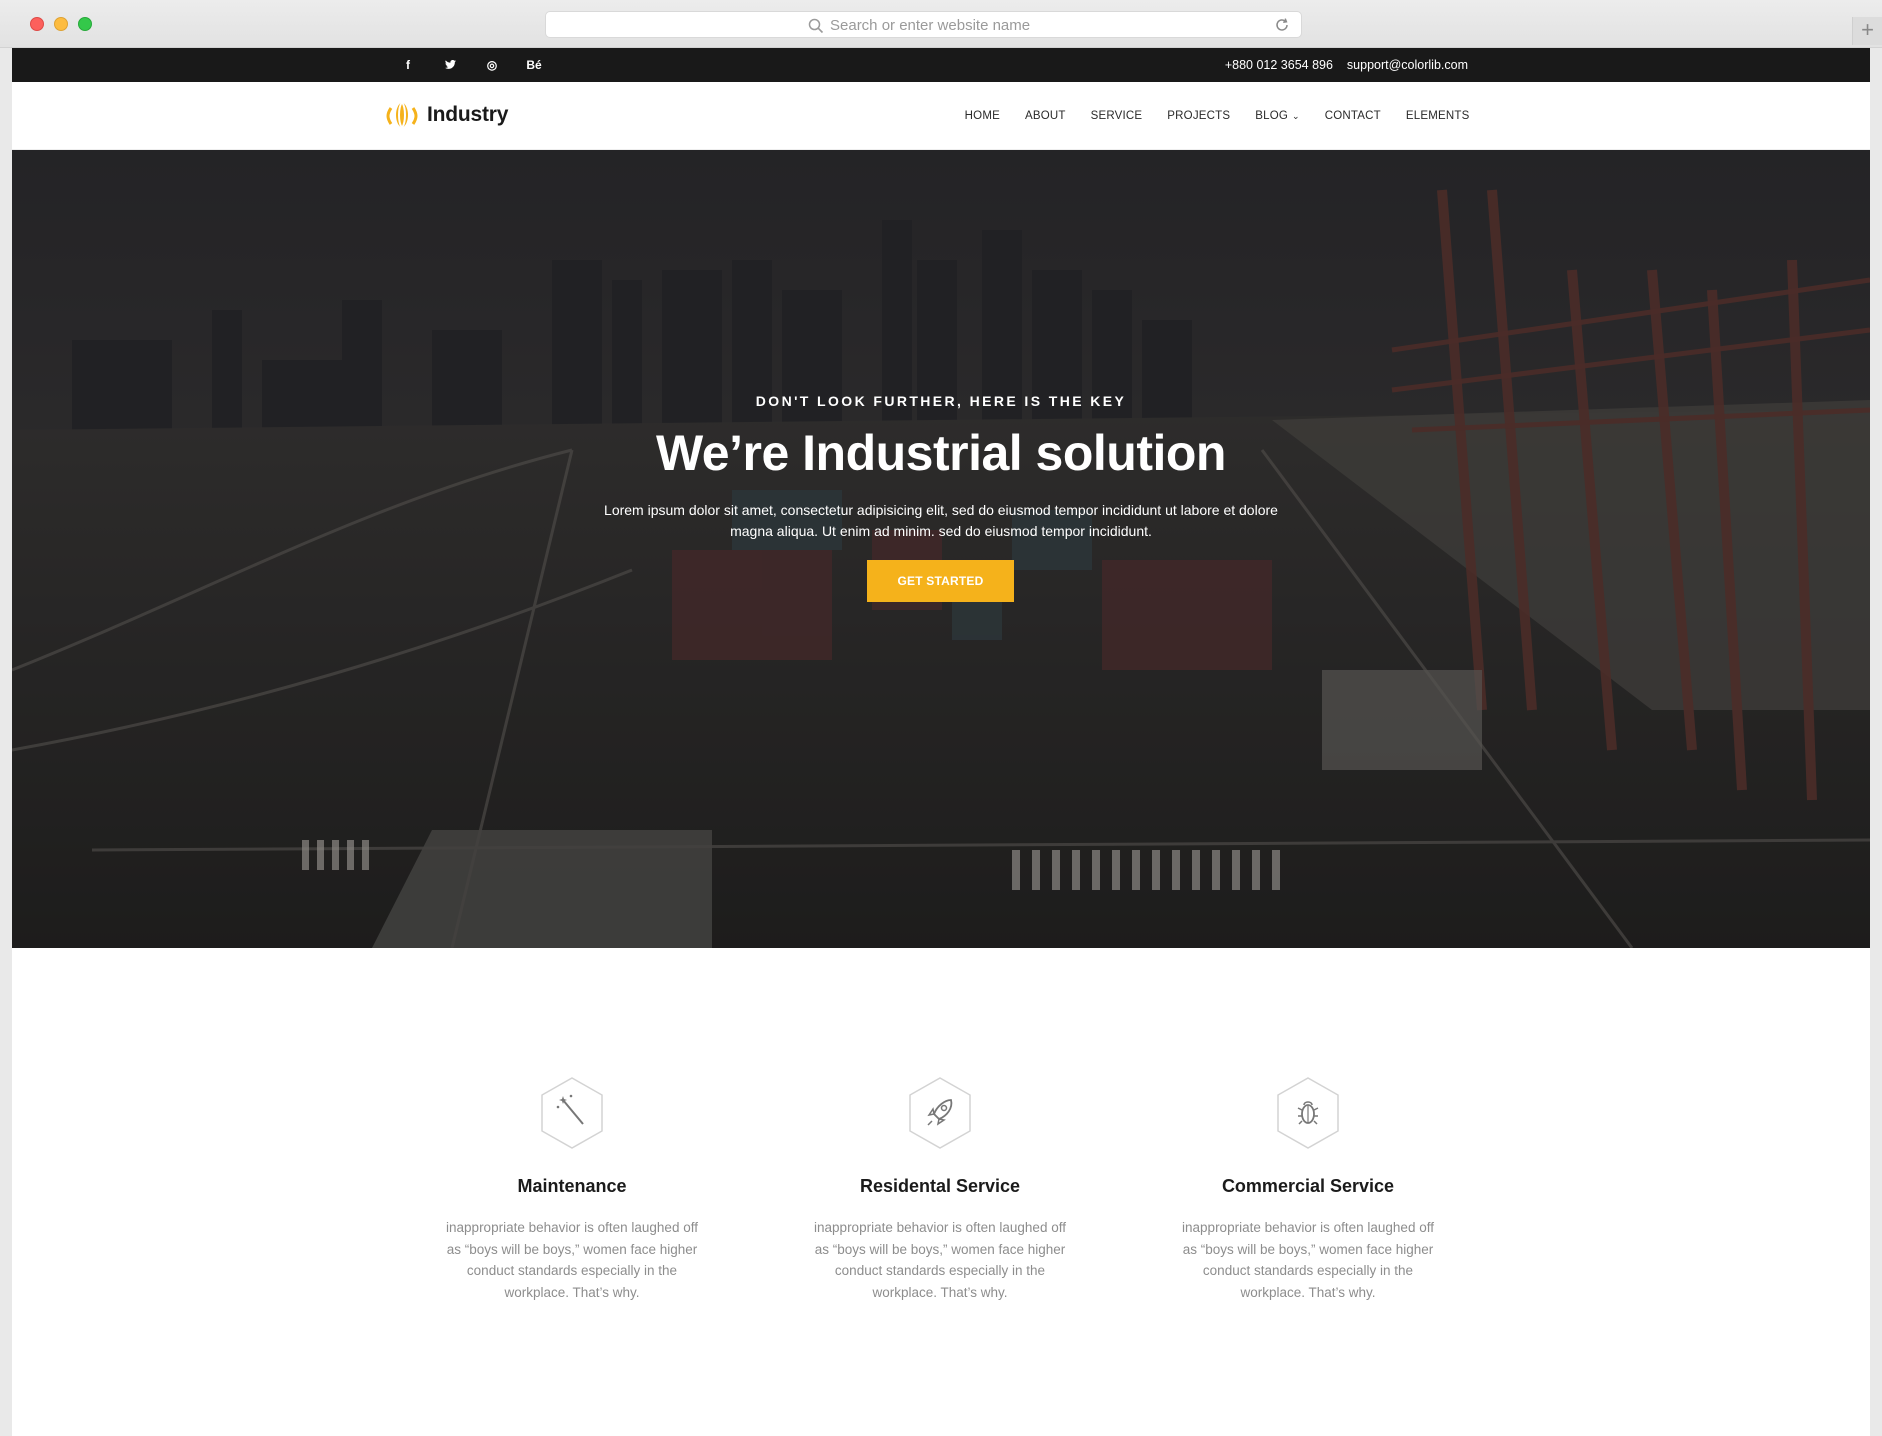  Describe the element at coordinates (940, 1113) in the screenshot. I see `rocket-icon` at that location.